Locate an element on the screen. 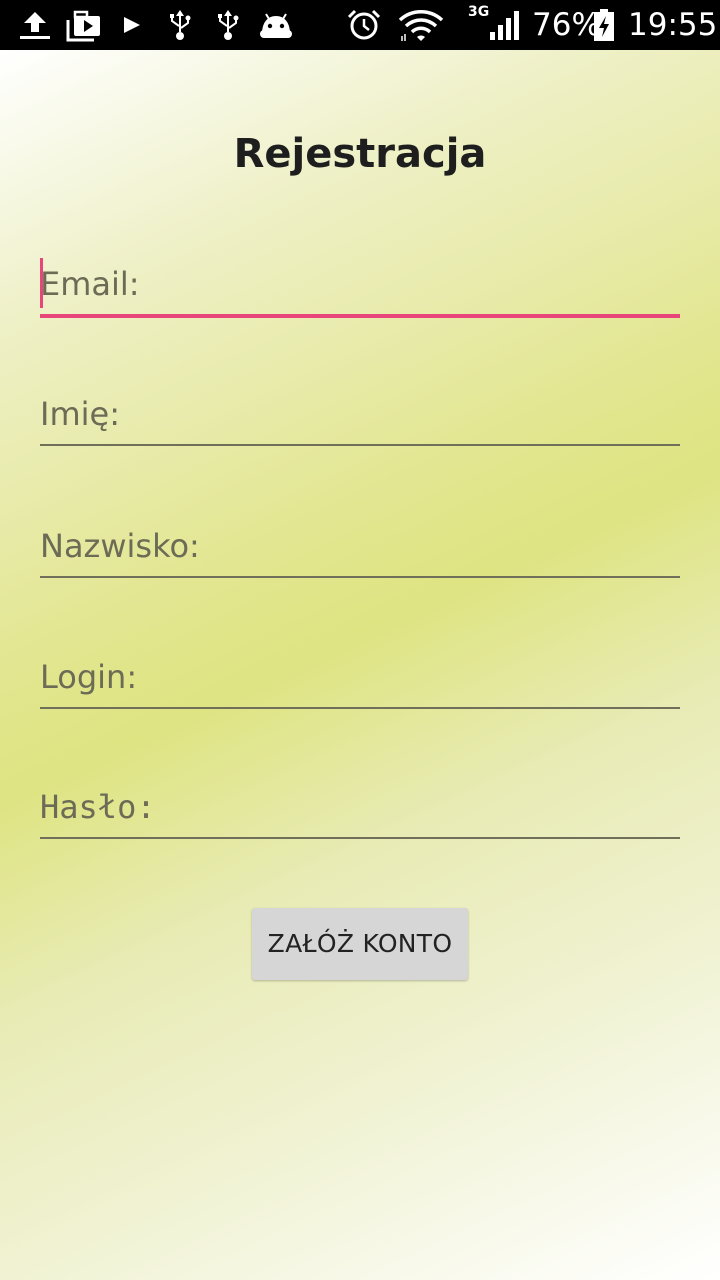  alarm-icon is located at coordinates (364, 24).